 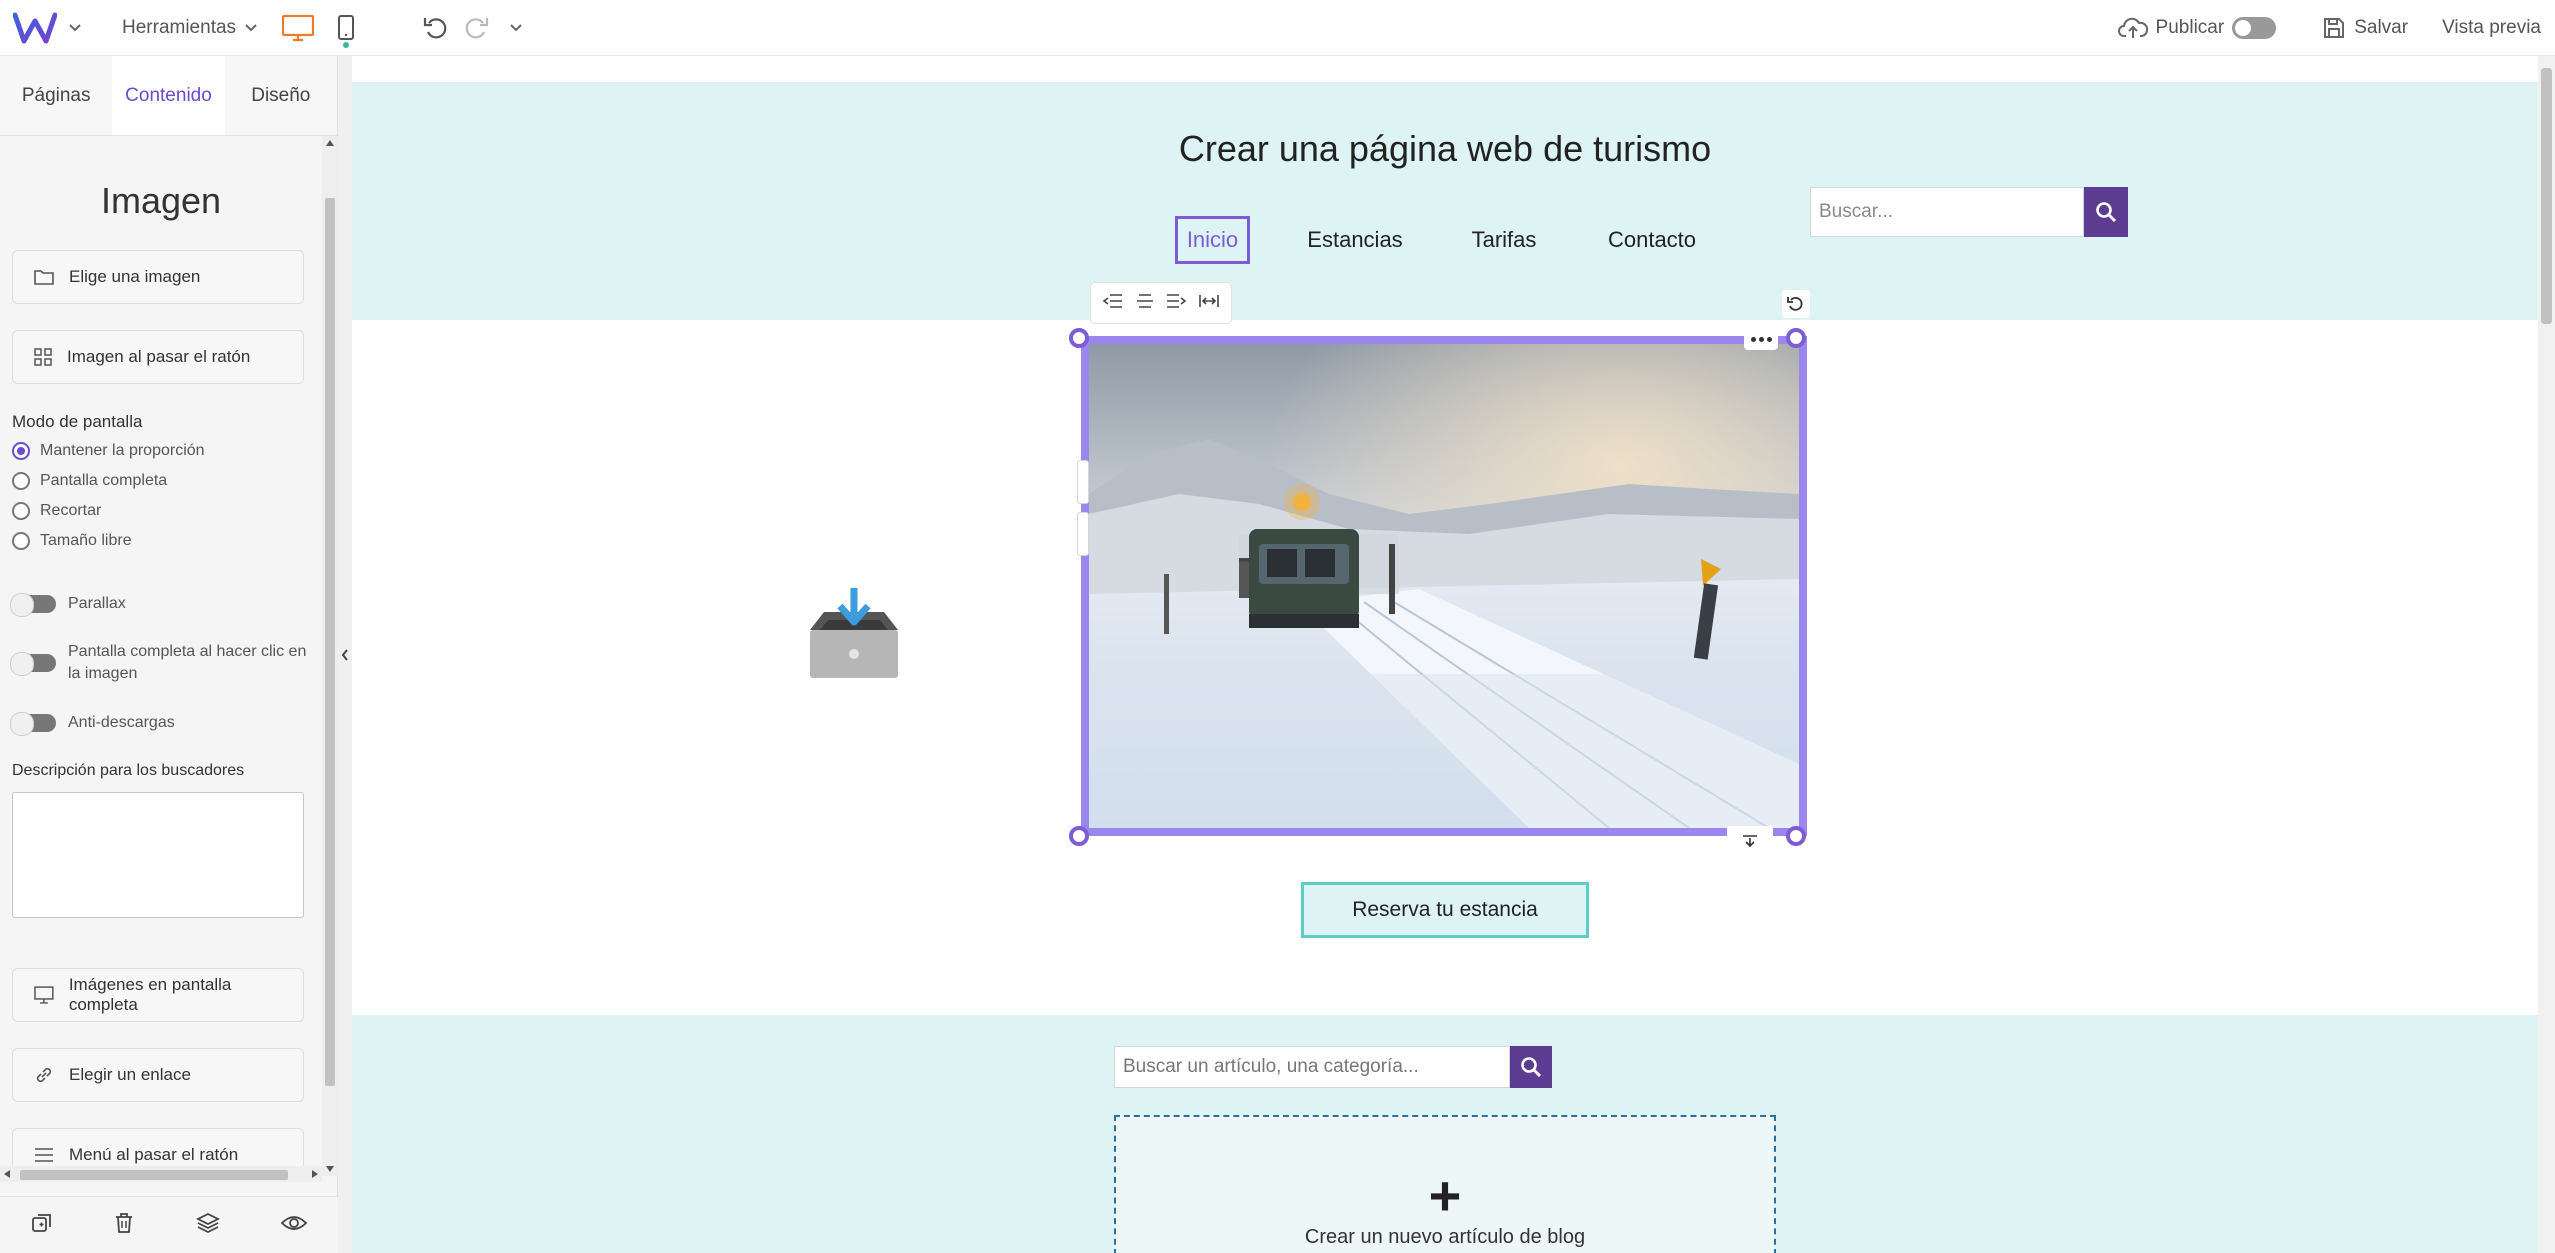 I want to click on anti-download-toggle, so click(x=33, y=724).